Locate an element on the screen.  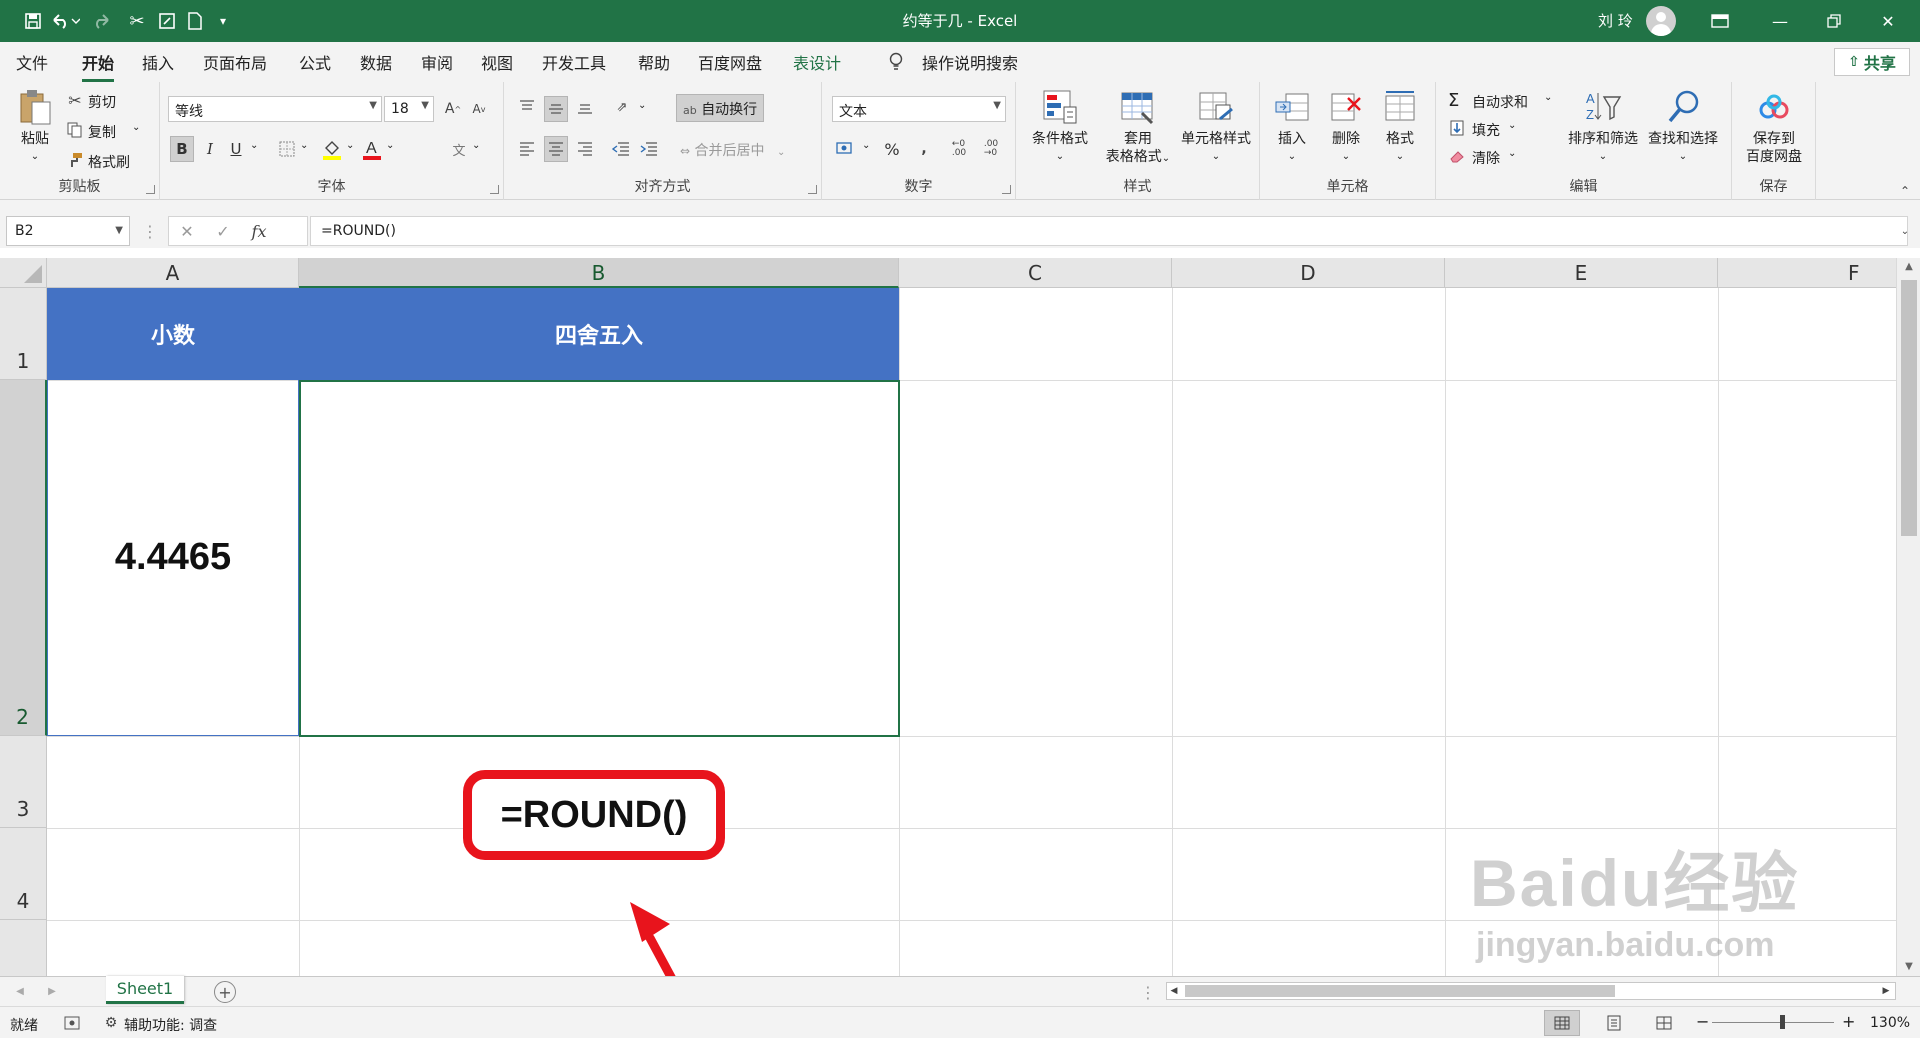
name-box: B2 ▼ is located at coordinates (68, 231).